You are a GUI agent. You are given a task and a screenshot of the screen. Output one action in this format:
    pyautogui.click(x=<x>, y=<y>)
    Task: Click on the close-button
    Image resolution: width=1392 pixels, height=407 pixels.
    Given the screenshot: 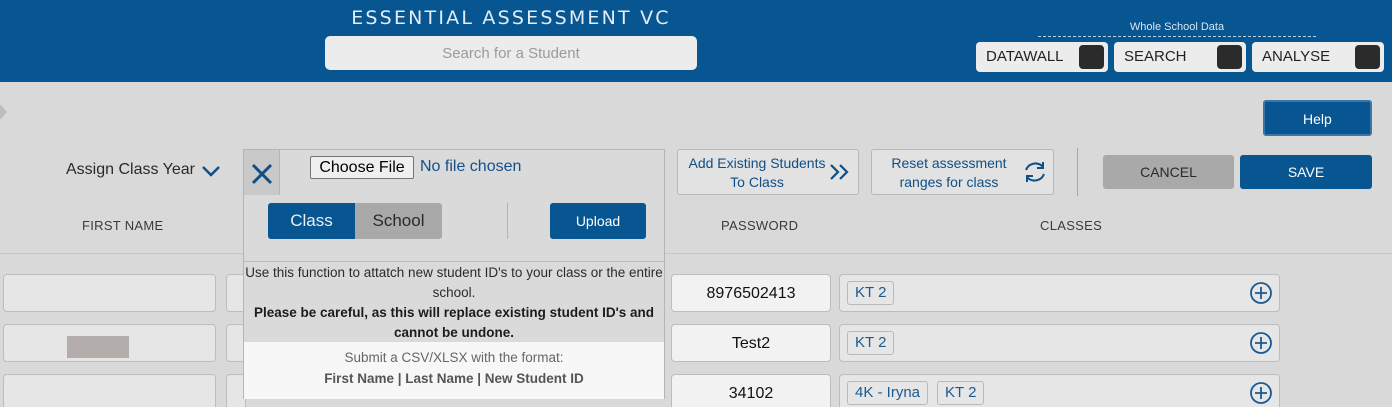 What is the action you would take?
    pyautogui.click(x=262, y=172)
    